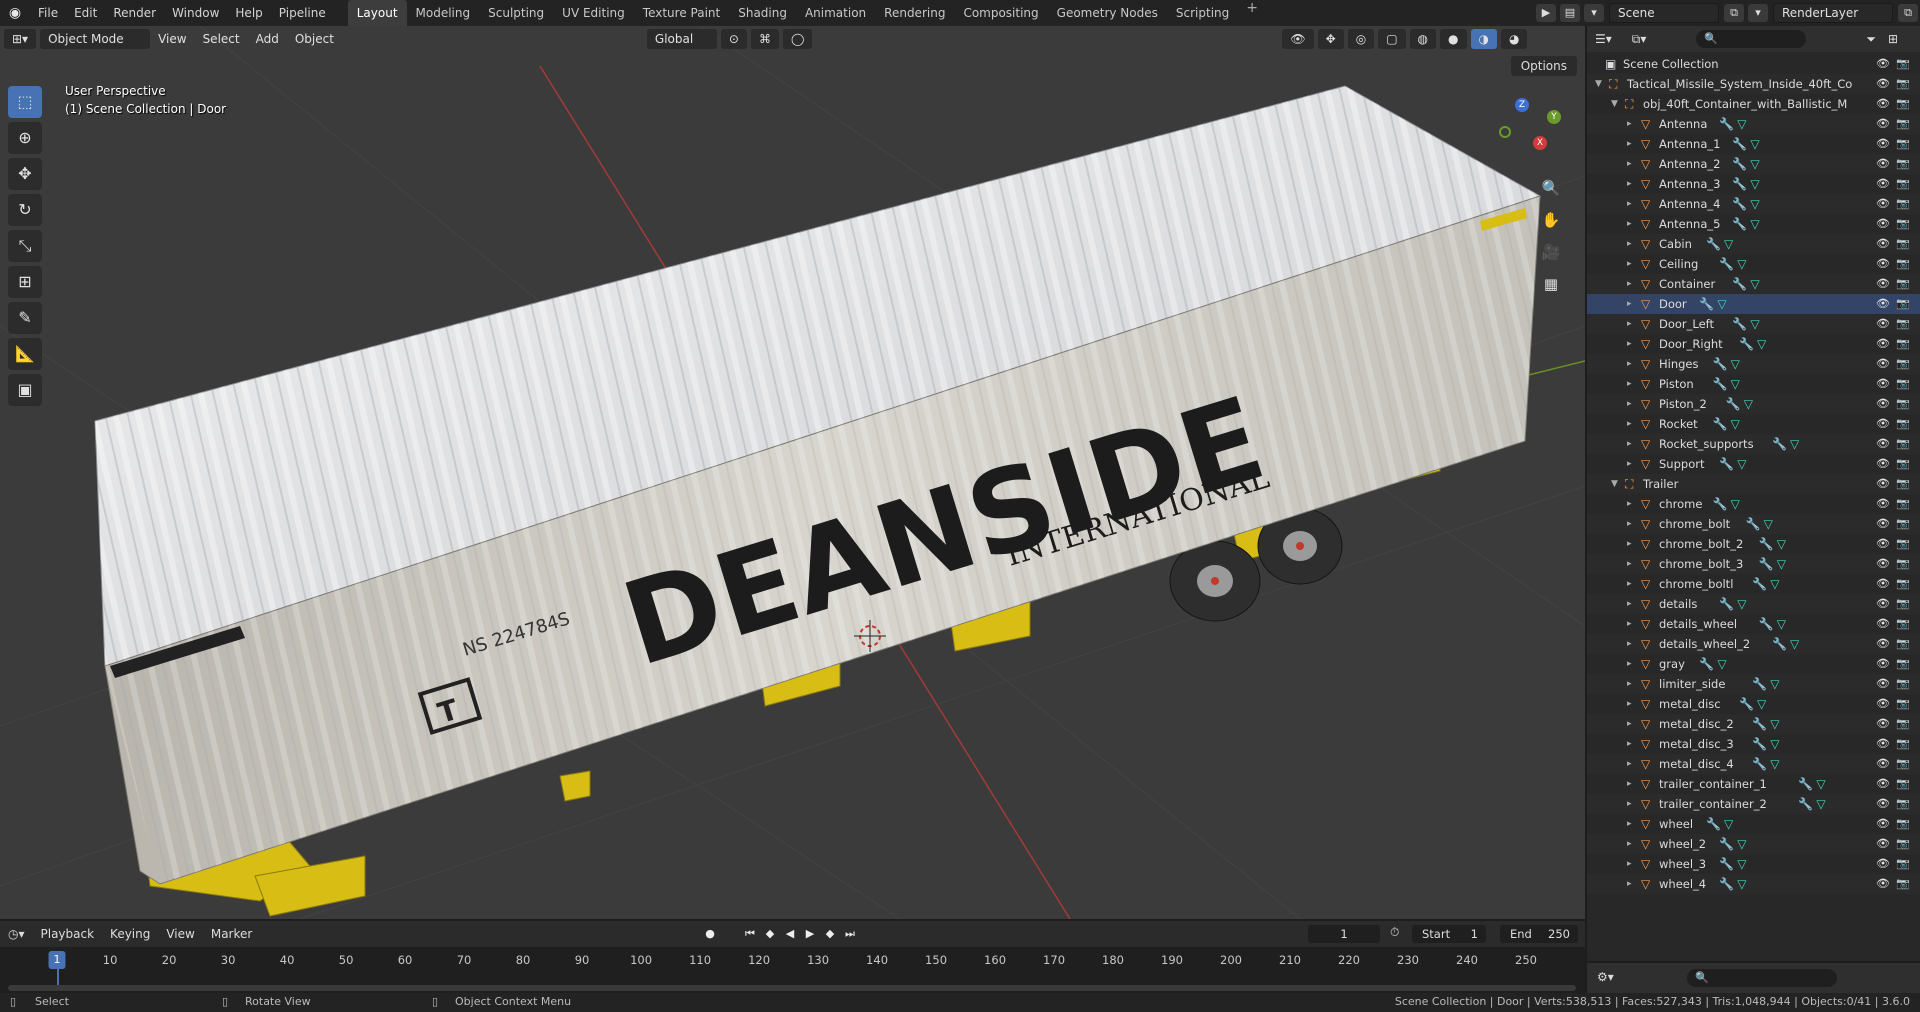 This screenshot has height=1012, width=1920. What do you see at coordinates (1753, 484) in the screenshot?
I see `outliner-group-trailer: ▼ ⛶ Trailer 👁 📷` at bounding box center [1753, 484].